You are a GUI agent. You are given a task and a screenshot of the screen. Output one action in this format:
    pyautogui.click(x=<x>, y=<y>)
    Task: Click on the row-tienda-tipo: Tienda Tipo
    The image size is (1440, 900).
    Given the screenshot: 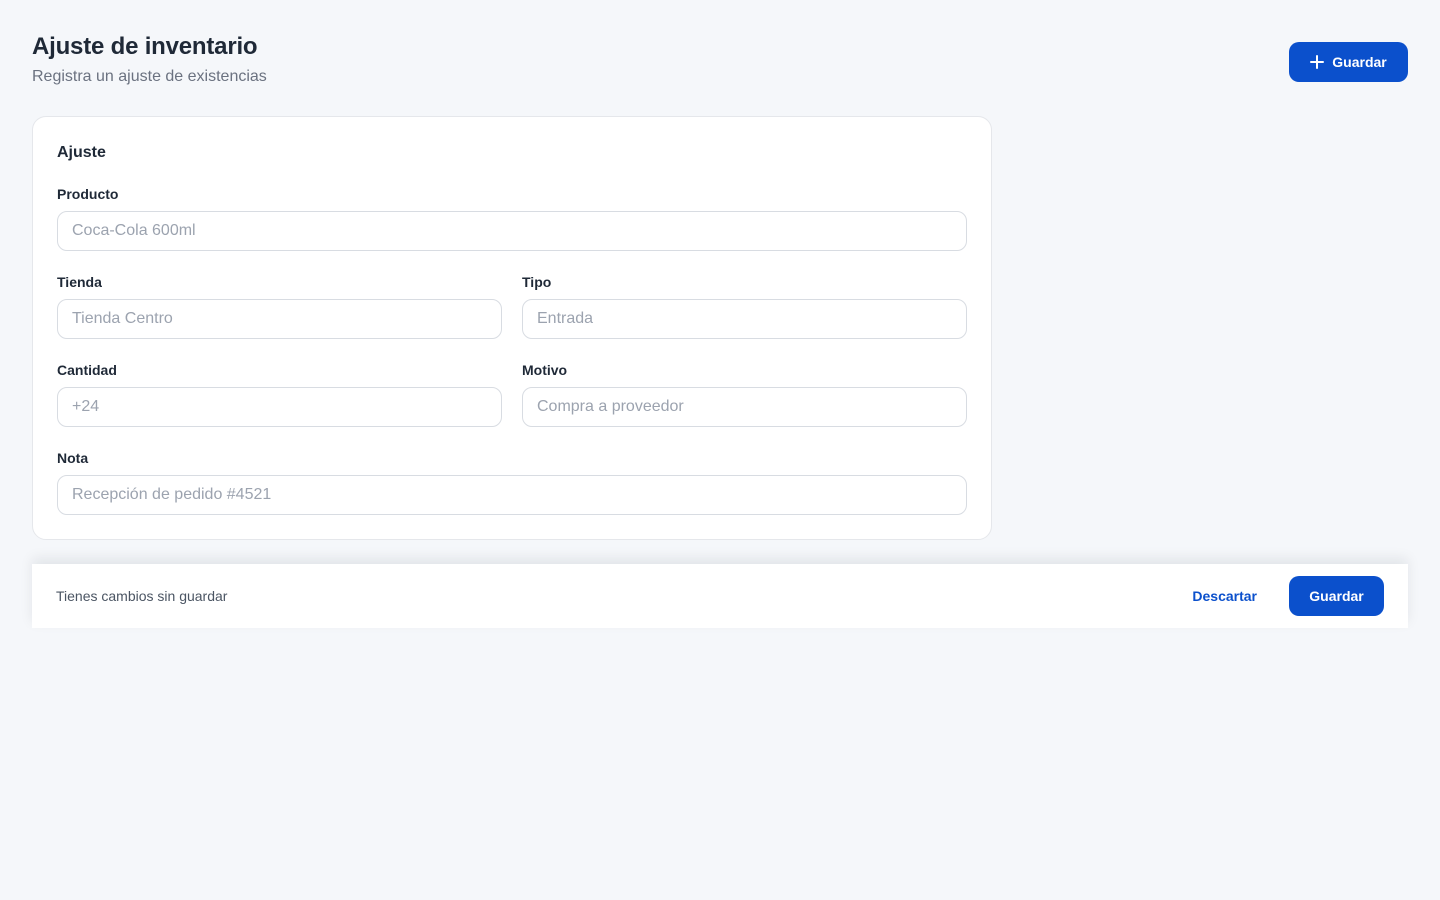 What is the action you would take?
    pyautogui.click(x=512, y=306)
    